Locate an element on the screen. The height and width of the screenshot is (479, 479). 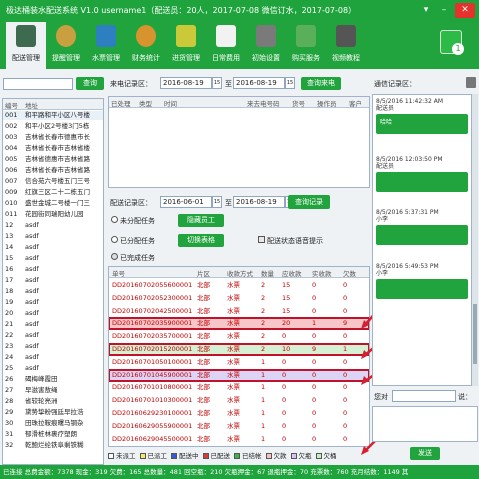
delivery-row: DD20160629055900001 北部 水票 1 0 0 0 is located at coordinates (239, 426).